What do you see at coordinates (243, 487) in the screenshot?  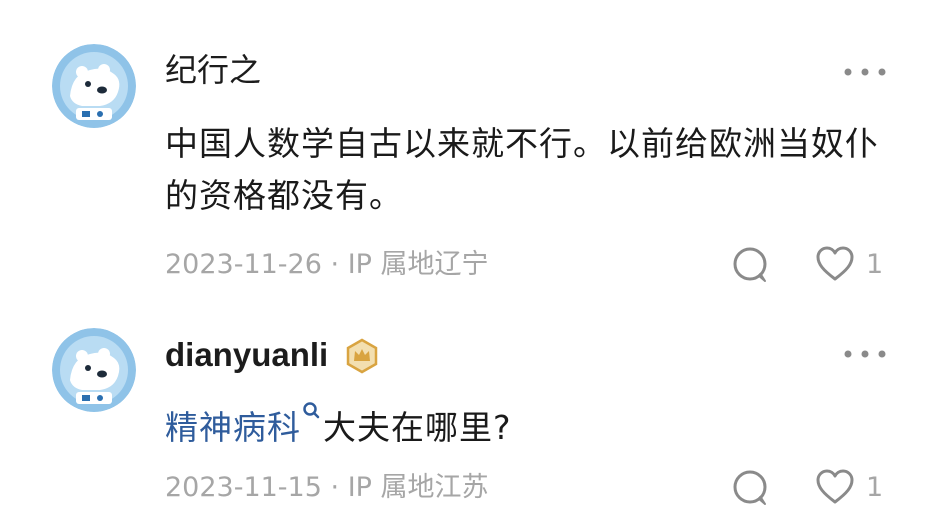 I see `comment-date: 2023-11-15` at bounding box center [243, 487].